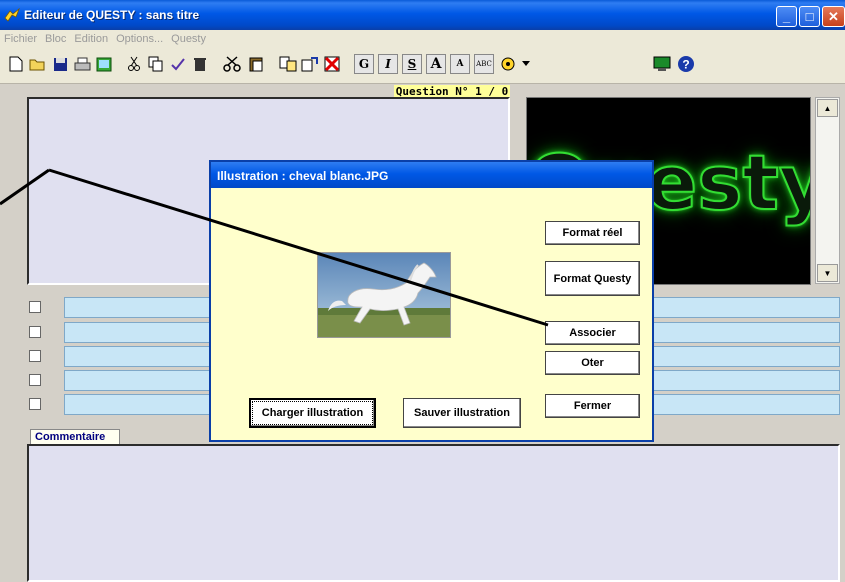  I want to click on copy-block-button, so click(288, 64).